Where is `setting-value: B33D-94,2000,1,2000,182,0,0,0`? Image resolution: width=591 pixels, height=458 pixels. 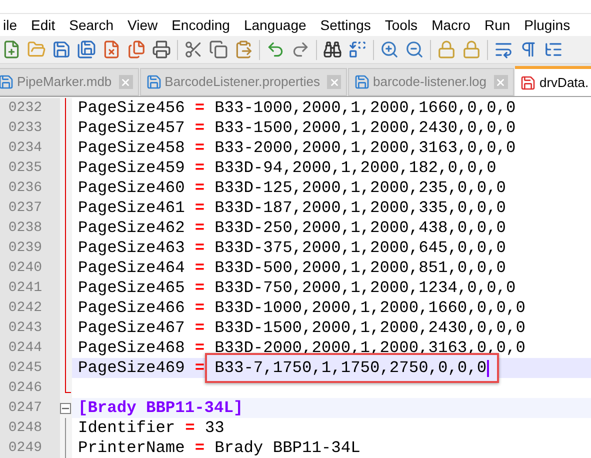 setting-value: B33D-94,2000,1,2000,182,0,0,0 is located at coordinates (355, 168).